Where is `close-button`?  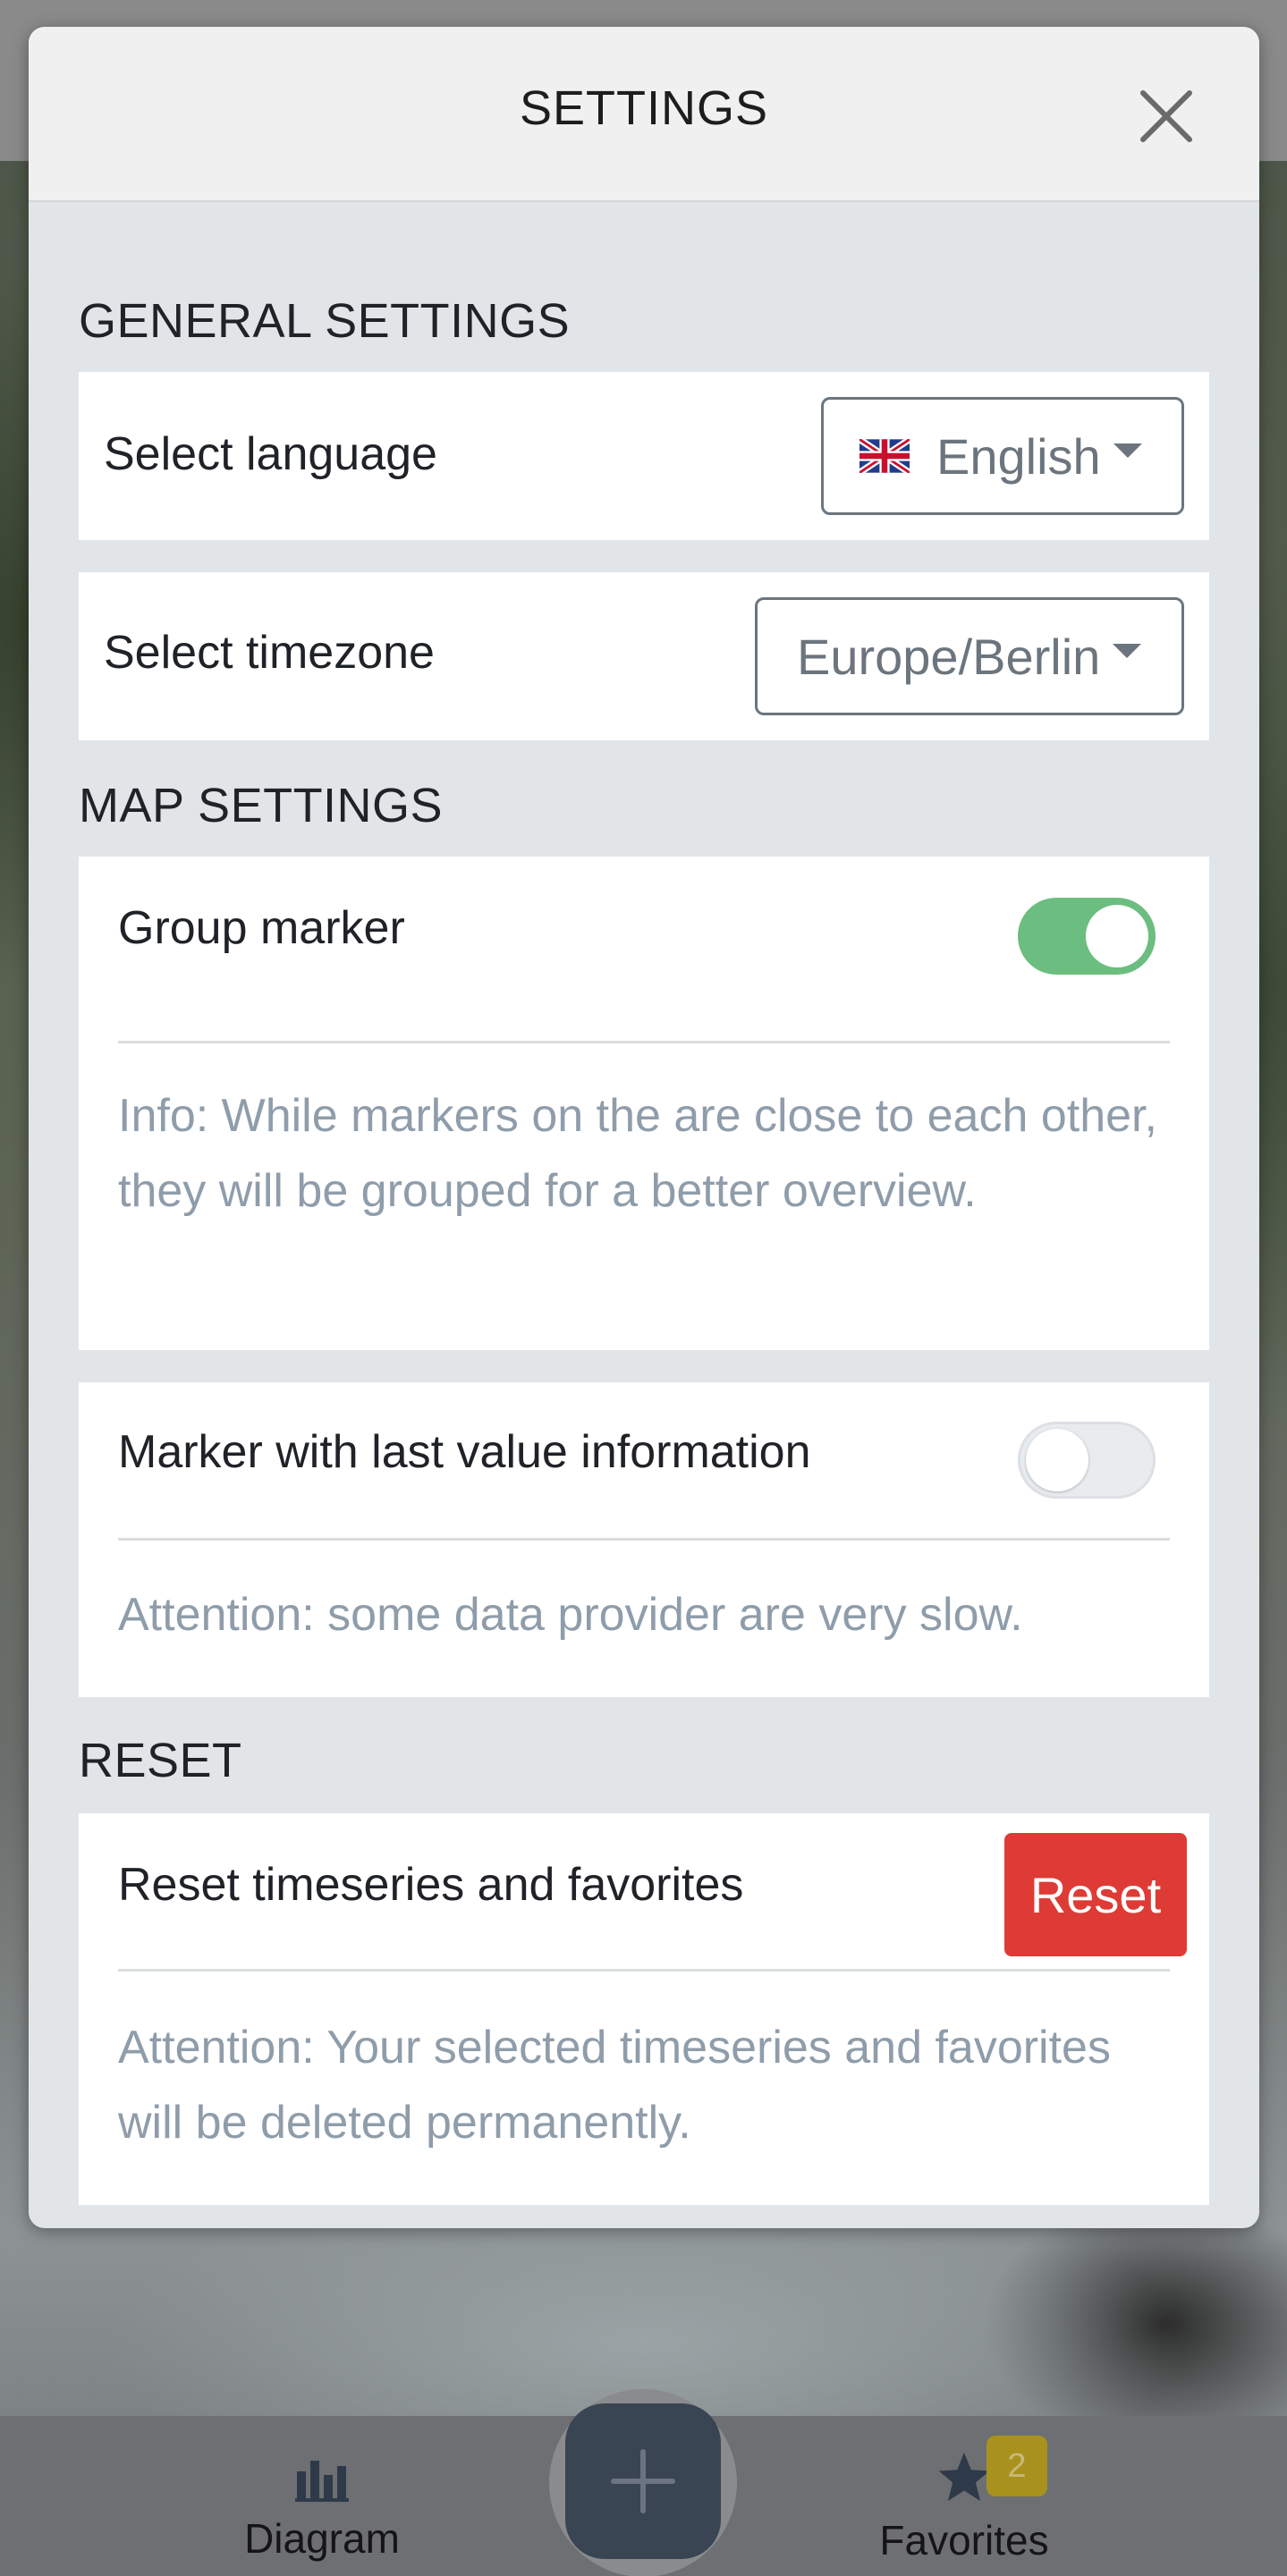
close-button is located at coordinates (1166, 116).